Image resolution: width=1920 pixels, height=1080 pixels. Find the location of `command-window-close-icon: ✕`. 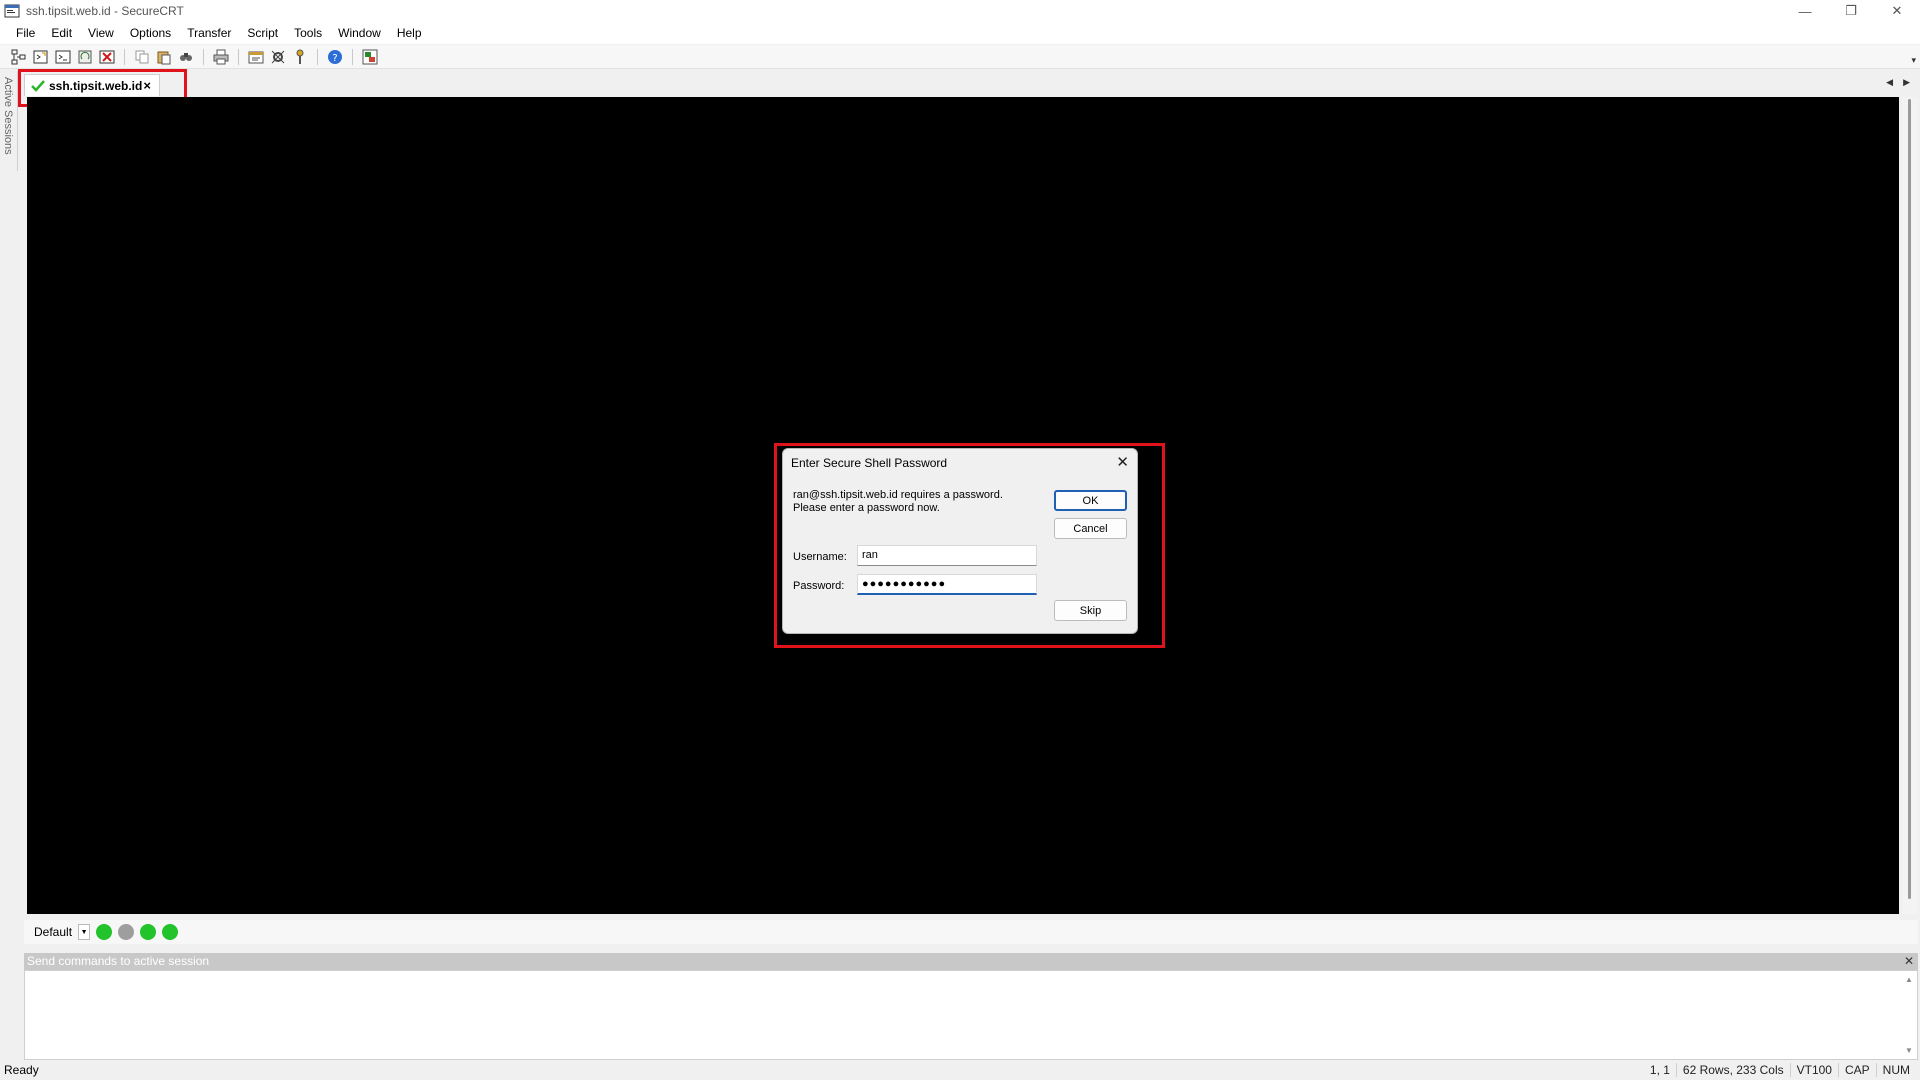

command-window-close-icon: ✕ is located at coordinates (1909, 961).